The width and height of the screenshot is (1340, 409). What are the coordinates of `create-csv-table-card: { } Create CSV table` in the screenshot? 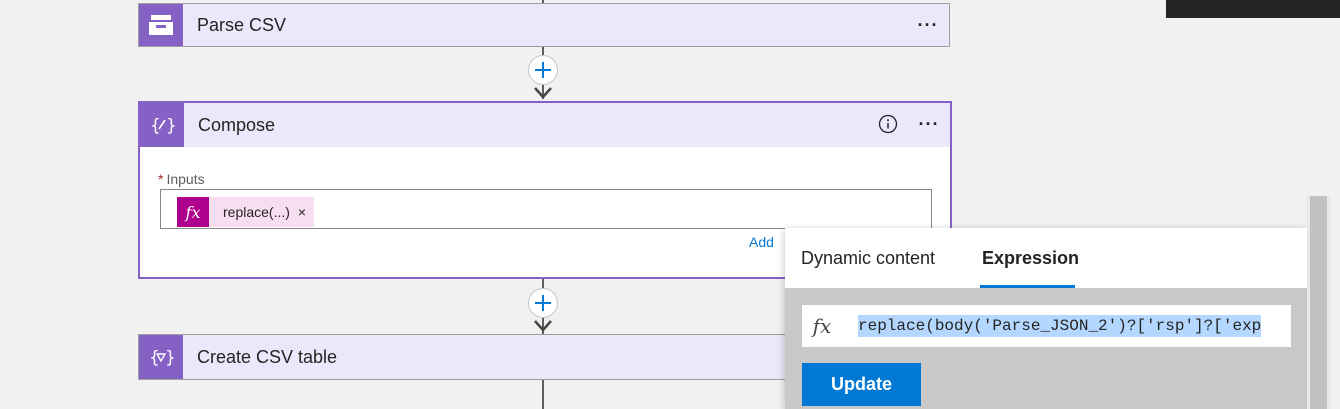 It's located at (468, 357).